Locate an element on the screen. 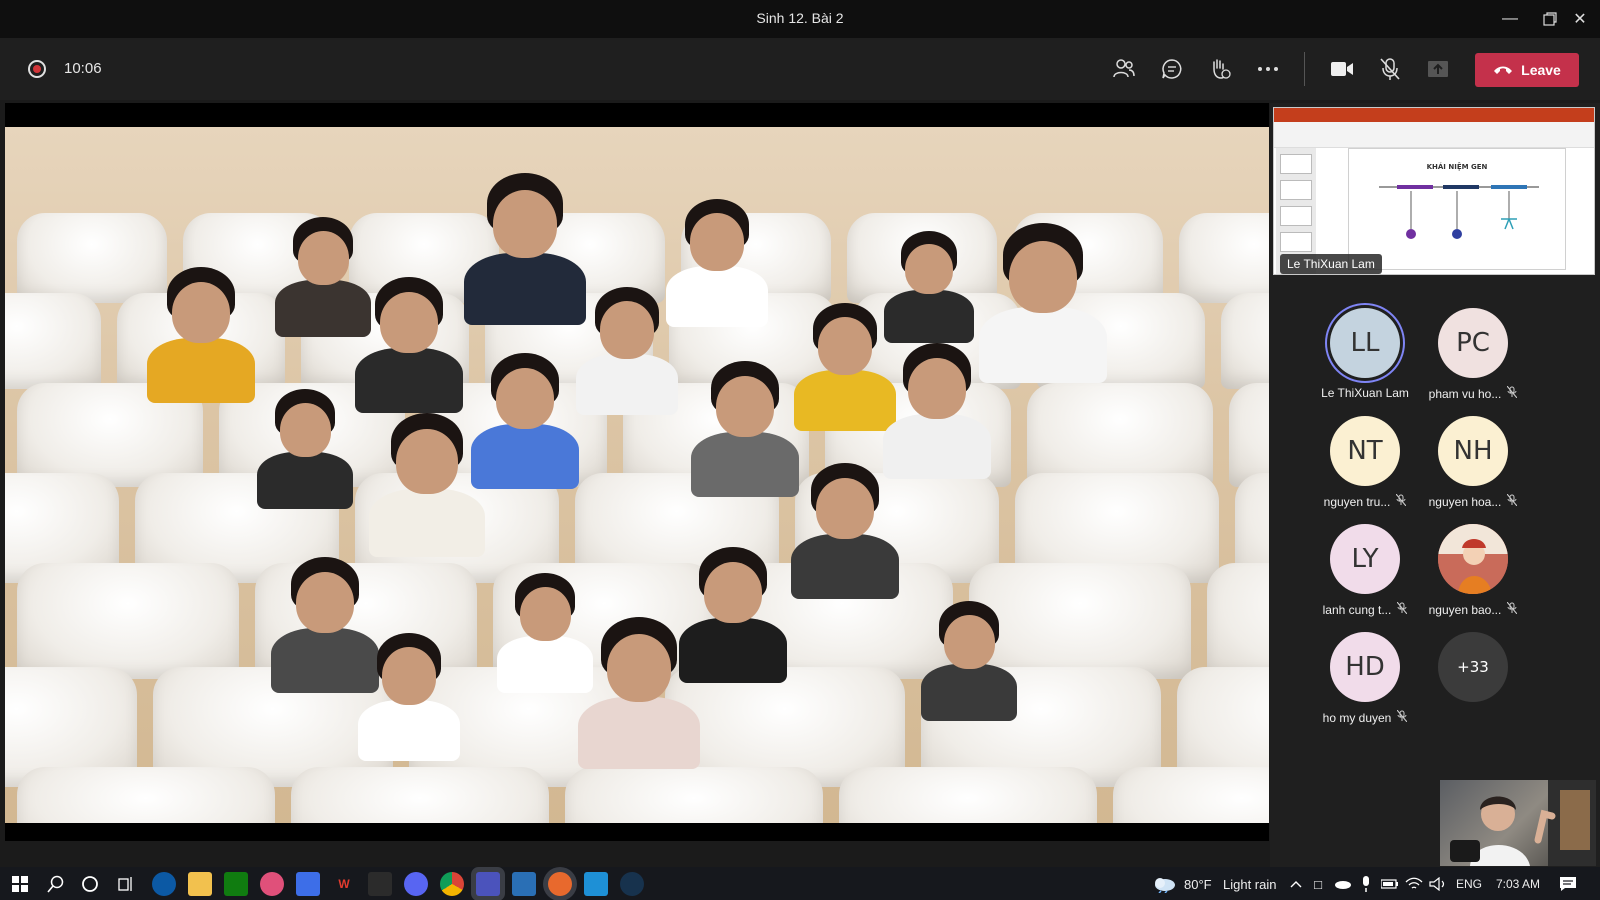 This screenshot has height=900, width=1600. shared-screen-thumbnail: KHÁI NIỆM GEN Le ThiXuan Lam is located at coordinates (1434, 191).